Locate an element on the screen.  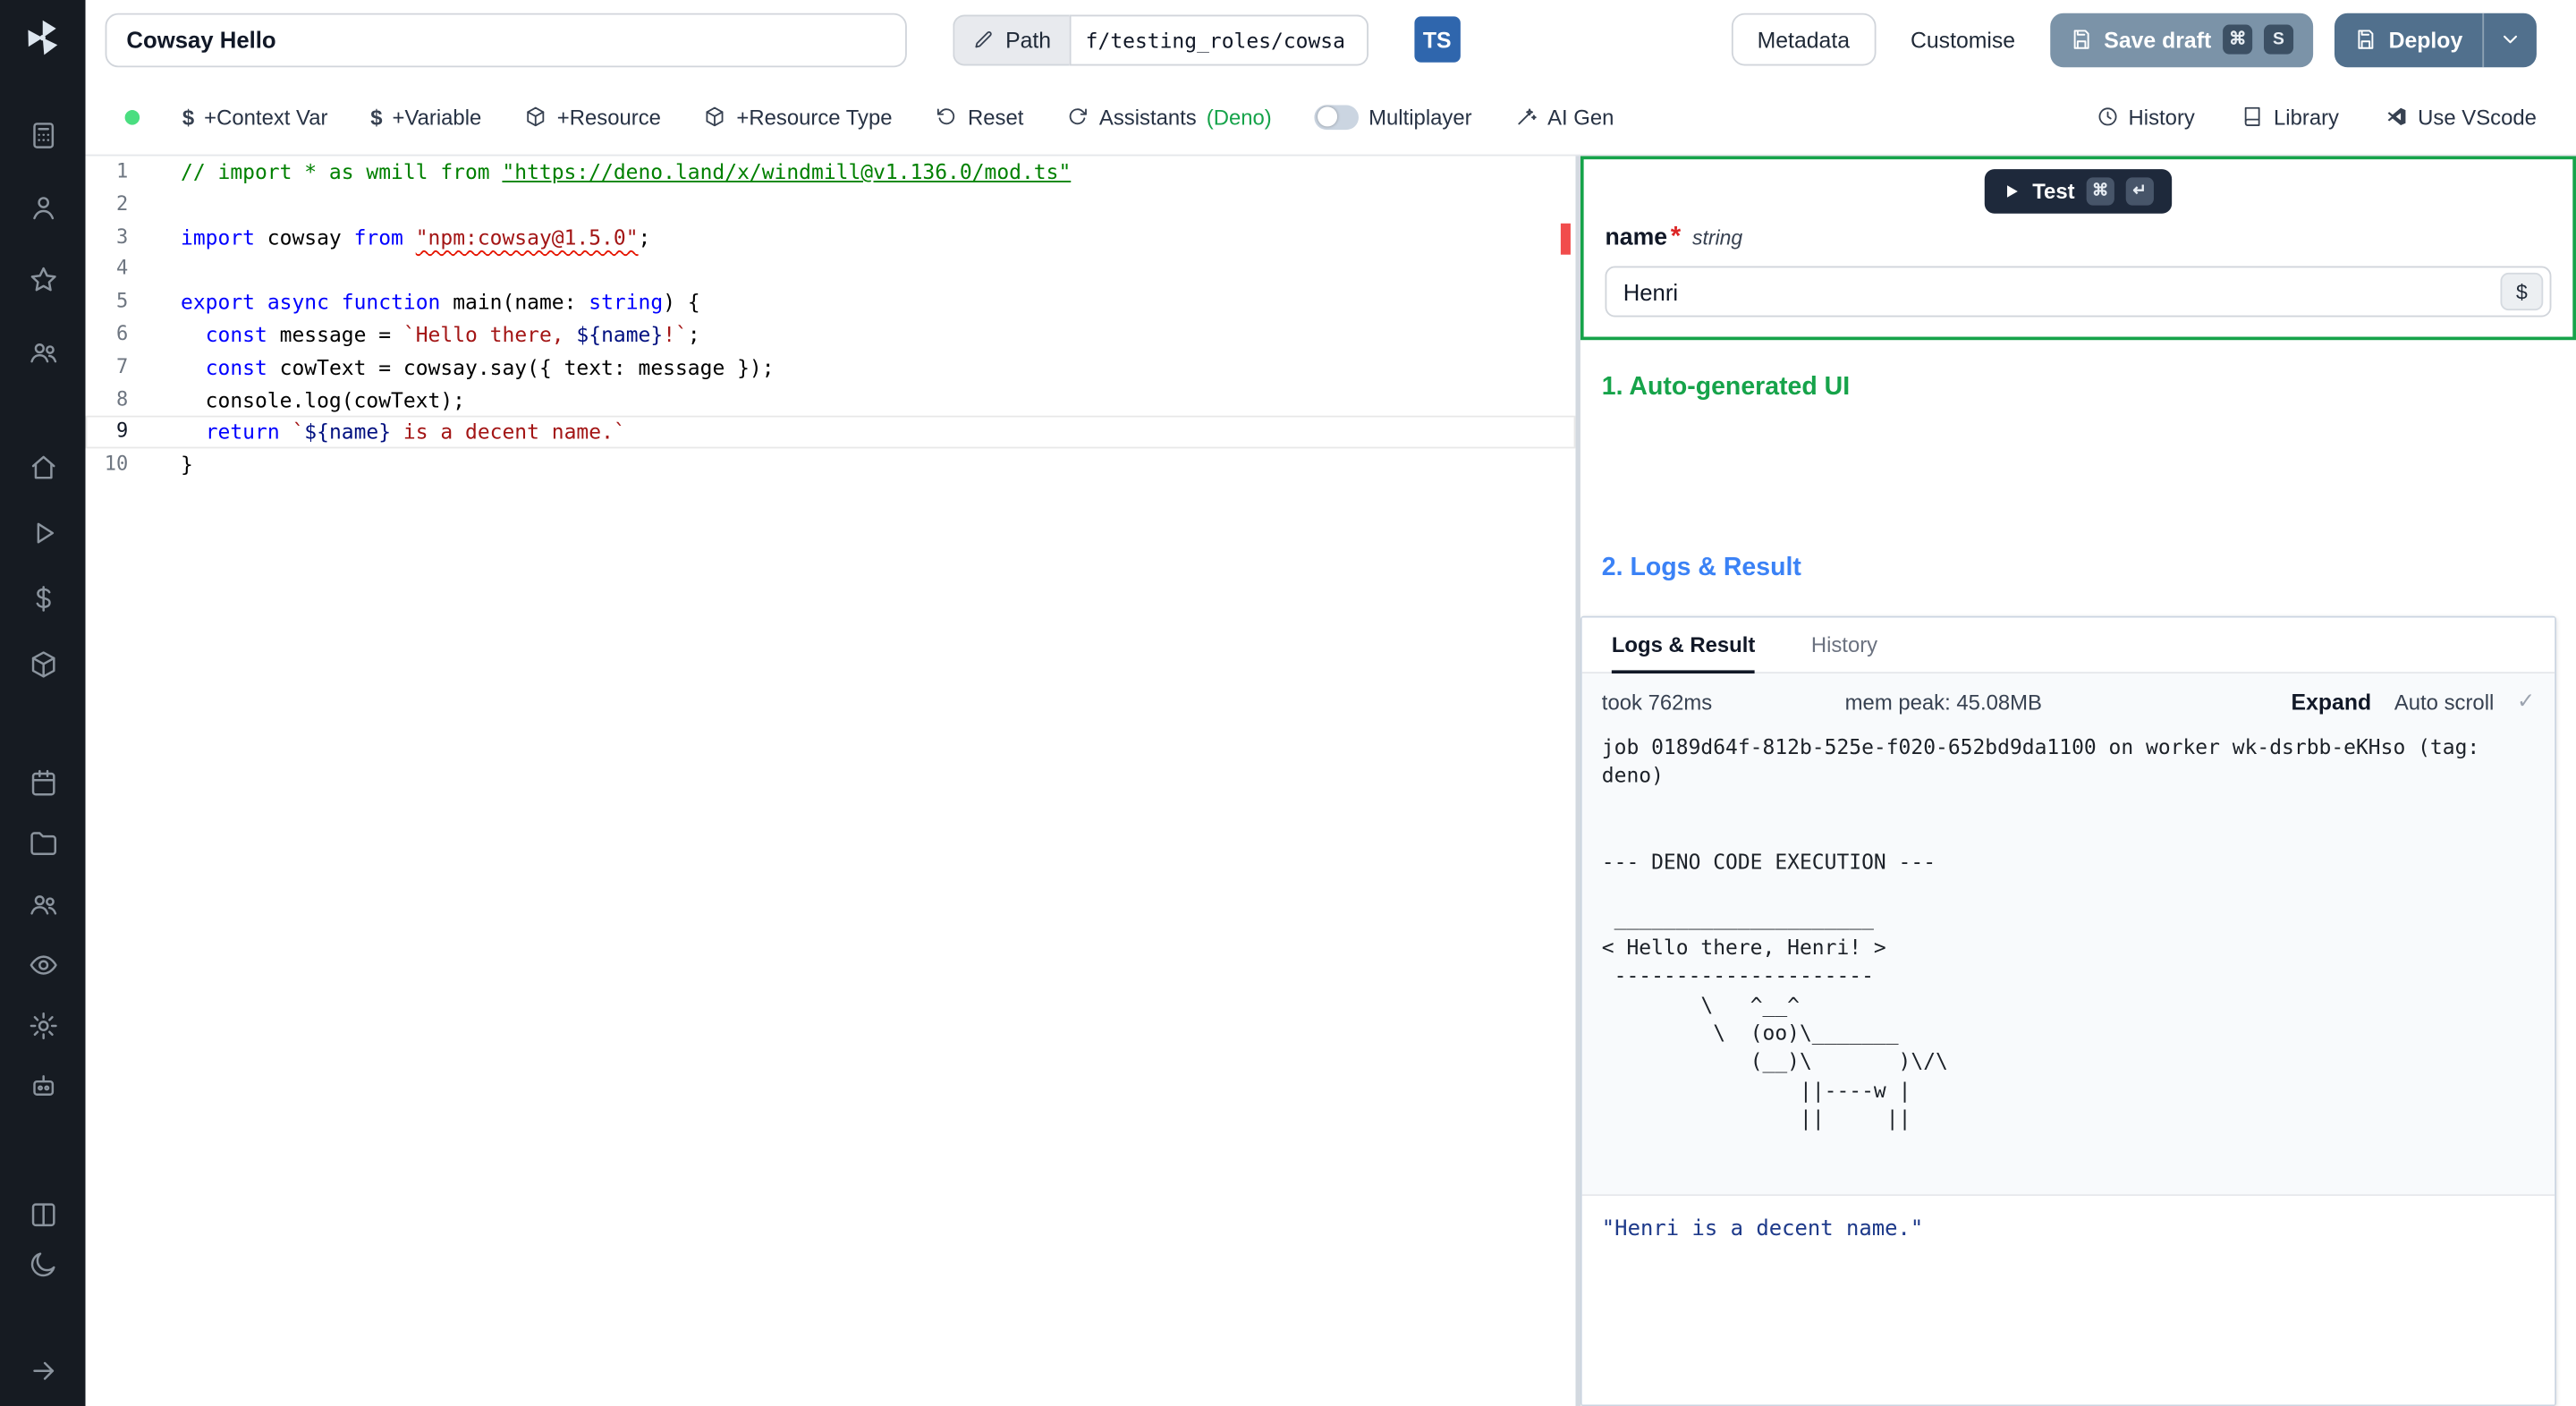
variable-label: +Variable is located at coordinates (437, 117).